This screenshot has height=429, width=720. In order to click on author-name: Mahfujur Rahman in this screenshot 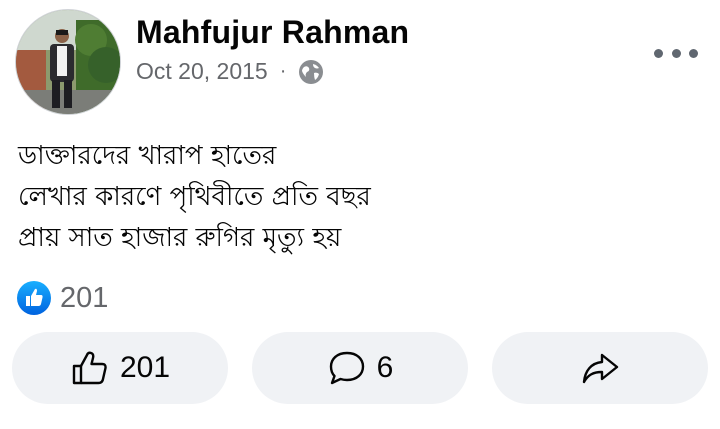, I will do `click(272, 32)`.